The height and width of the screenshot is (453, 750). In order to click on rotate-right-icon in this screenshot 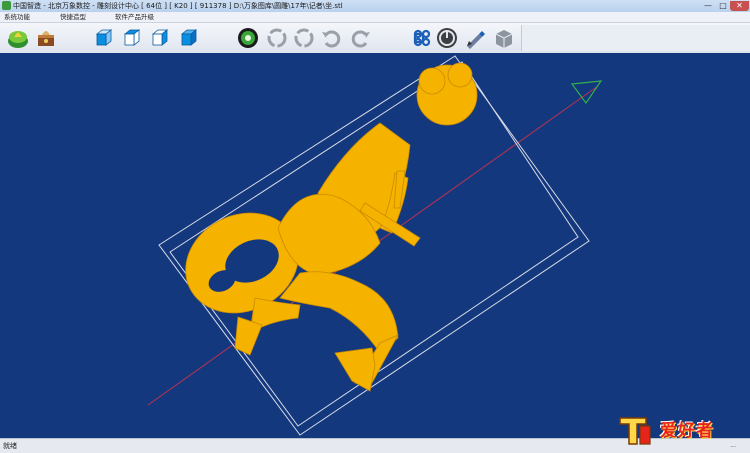, I will do `click(304, 38)`.